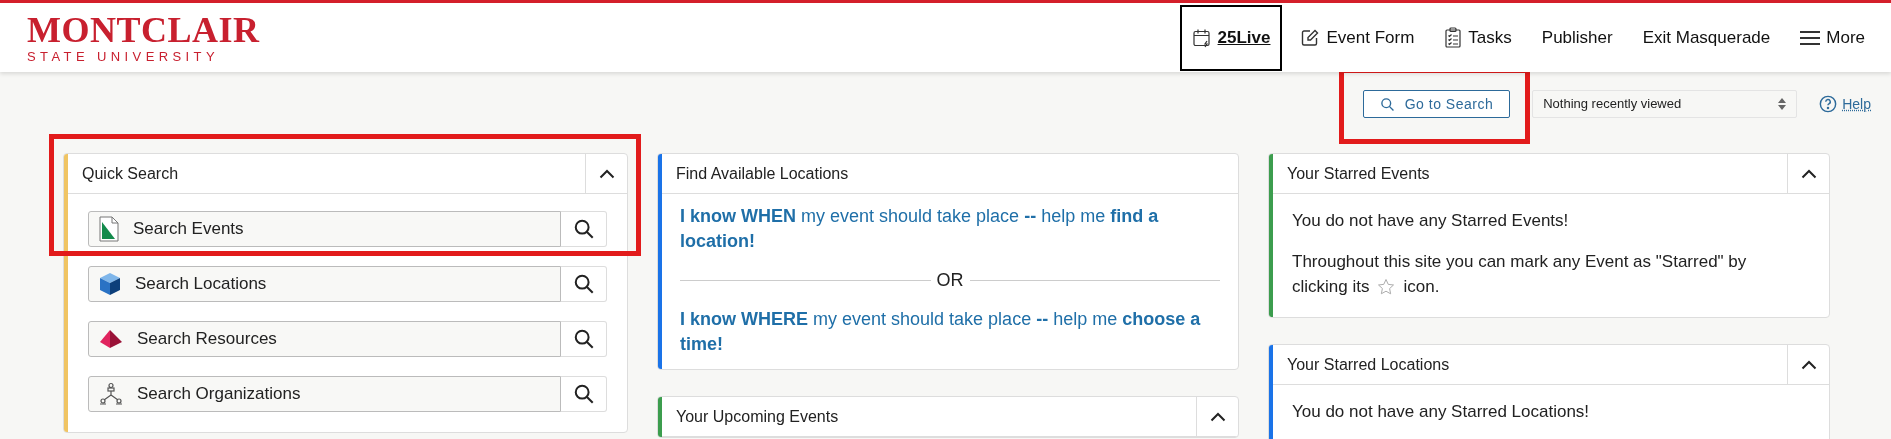 The height and width of the screenshot is (439, 1891). What do you see at coordinates (1453, 37) in the screenshot?
I see `clipboard-icon` at bounding box center [1453, 37].